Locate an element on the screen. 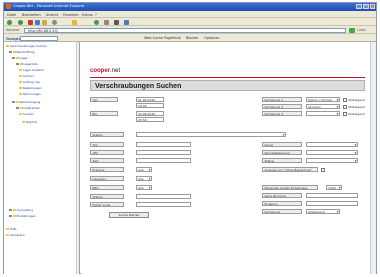 The image size is (380, 277). sort1-desc-checkbox is located at coordinates (345, 100).